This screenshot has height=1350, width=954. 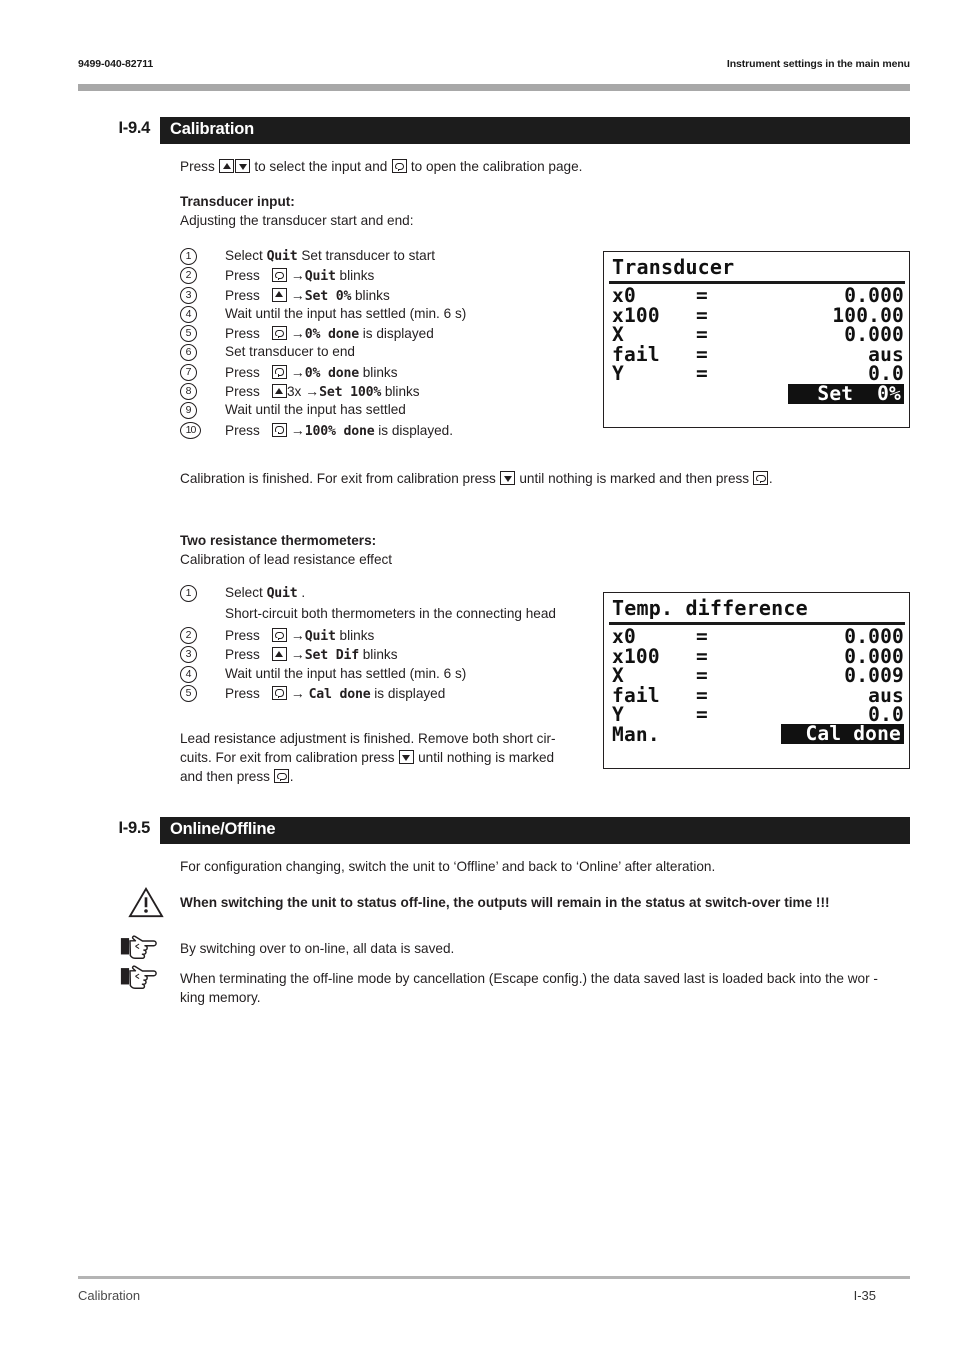 I want to click on thermometers-closing-line3: and then press ., so click(x=237, y=776).